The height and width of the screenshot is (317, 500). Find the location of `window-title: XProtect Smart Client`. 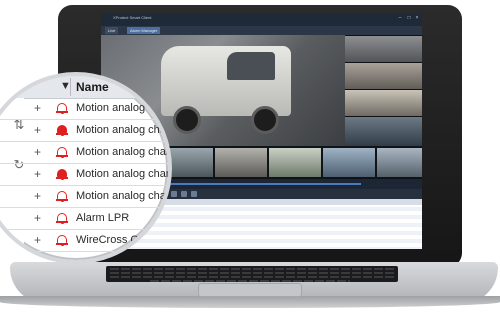

window-title: XProtect Smart Client is located at coordinates (132, 17).